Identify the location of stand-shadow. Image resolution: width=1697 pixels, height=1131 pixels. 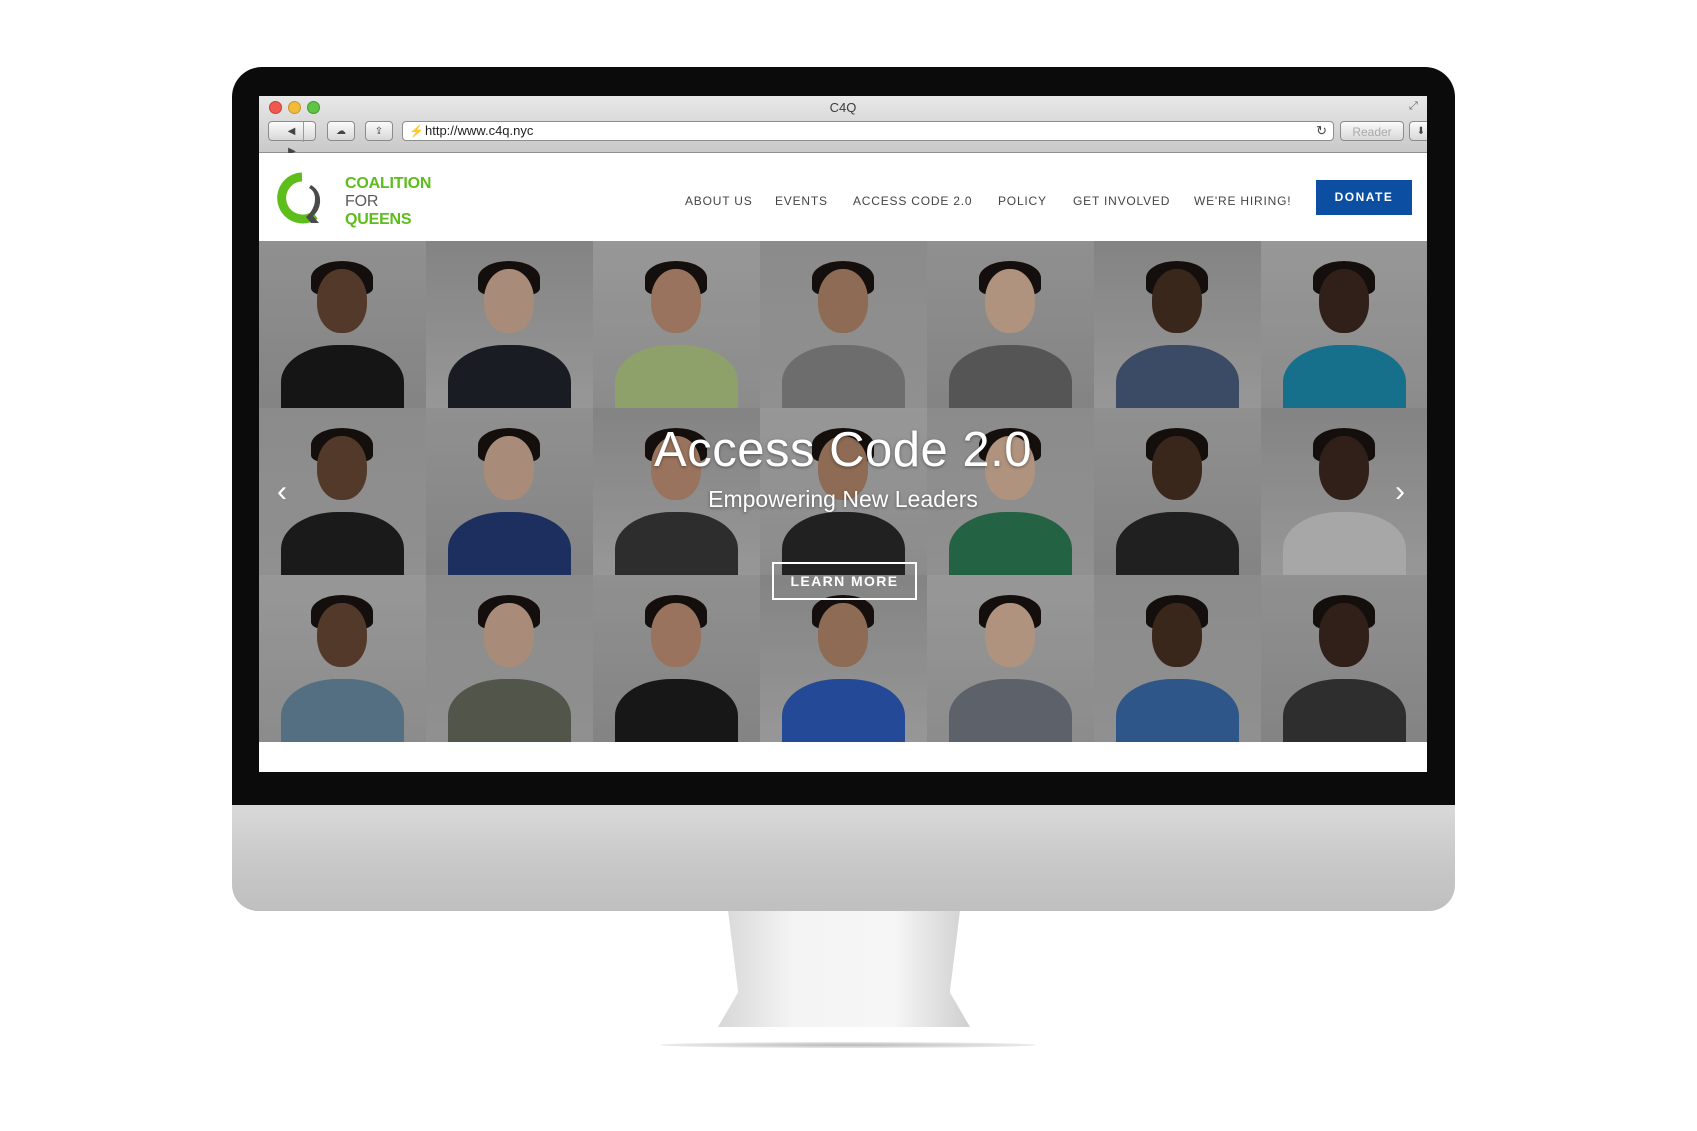
(848, 1045).